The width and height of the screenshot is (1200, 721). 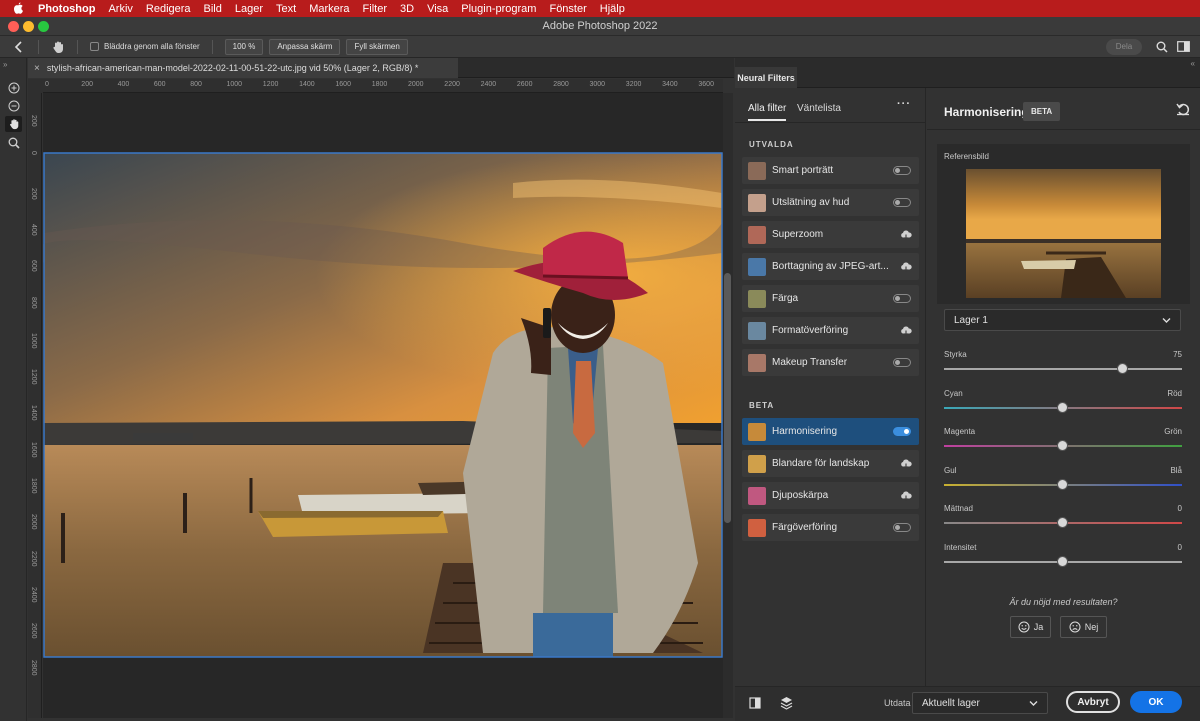 I want to click on reset-icon, so click(x=1183, y=109).